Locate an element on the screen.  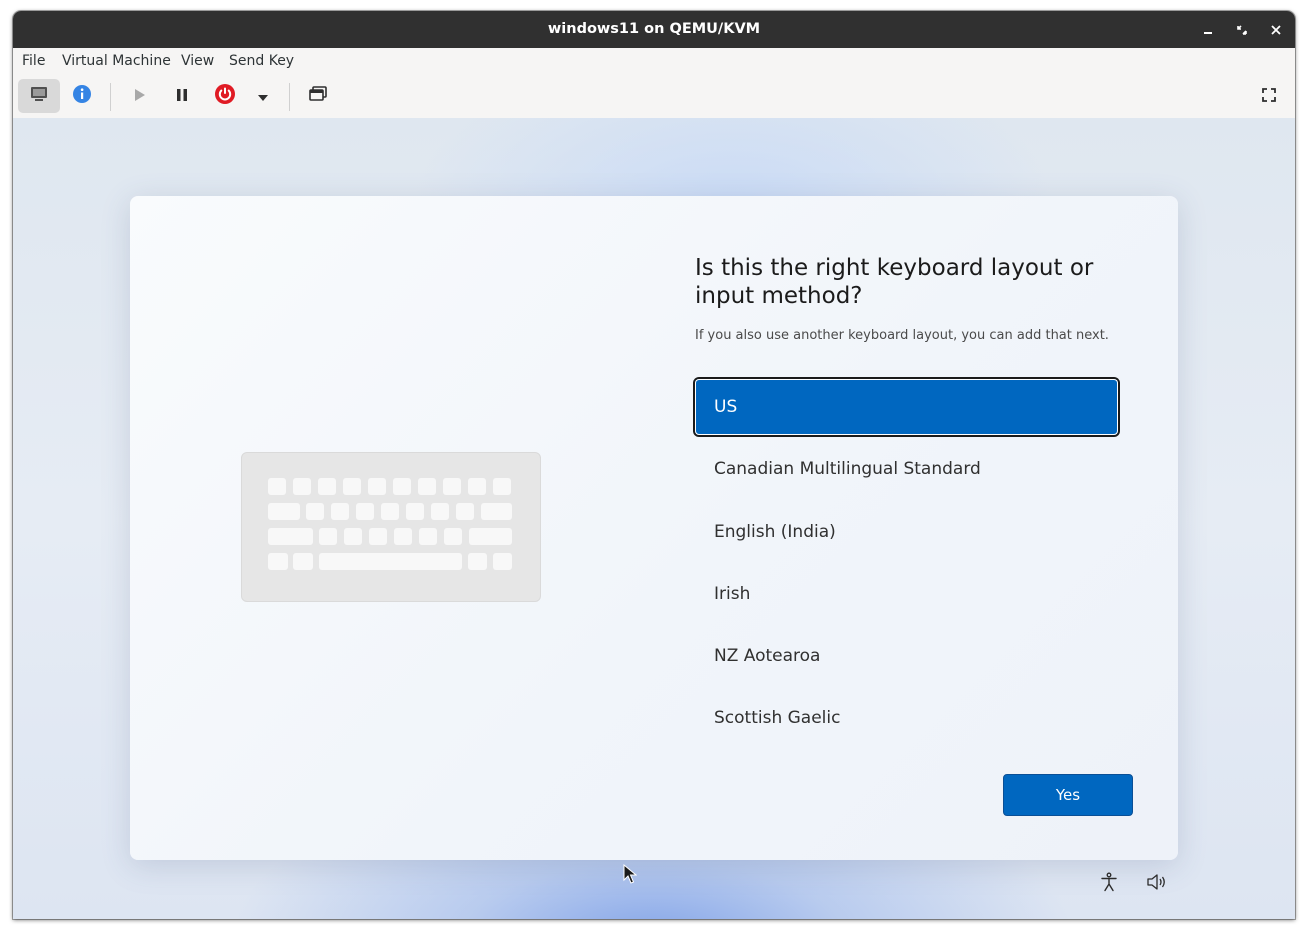
console-button is located at coordinates (39, 96).